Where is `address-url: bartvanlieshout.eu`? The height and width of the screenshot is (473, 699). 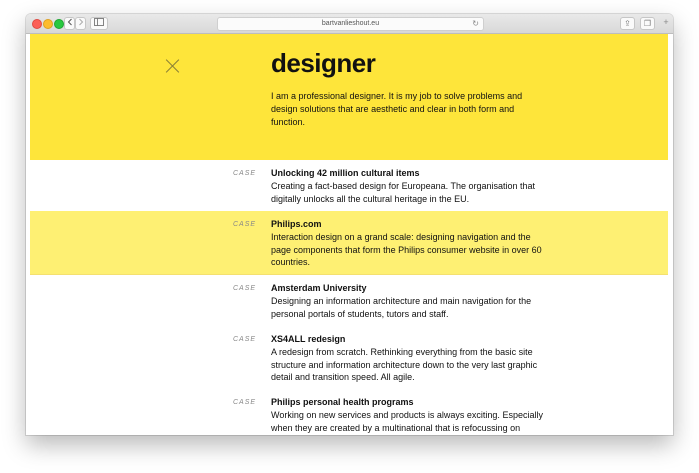 address-url: bartvanlieshout.eu is located at coordinates (350, 23).